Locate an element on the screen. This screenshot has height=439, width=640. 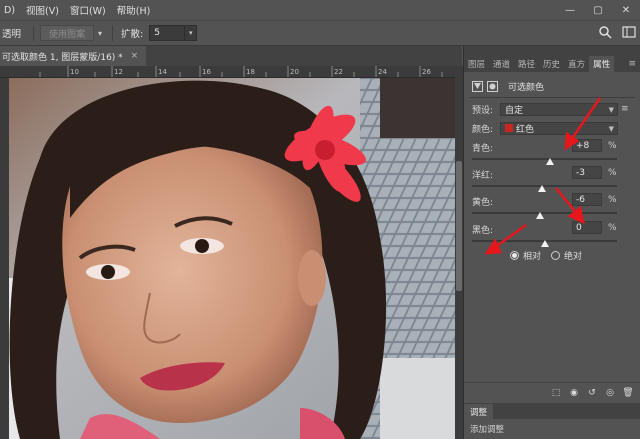
absolute-radio: 绝对 is located at coordinates (566, 255).